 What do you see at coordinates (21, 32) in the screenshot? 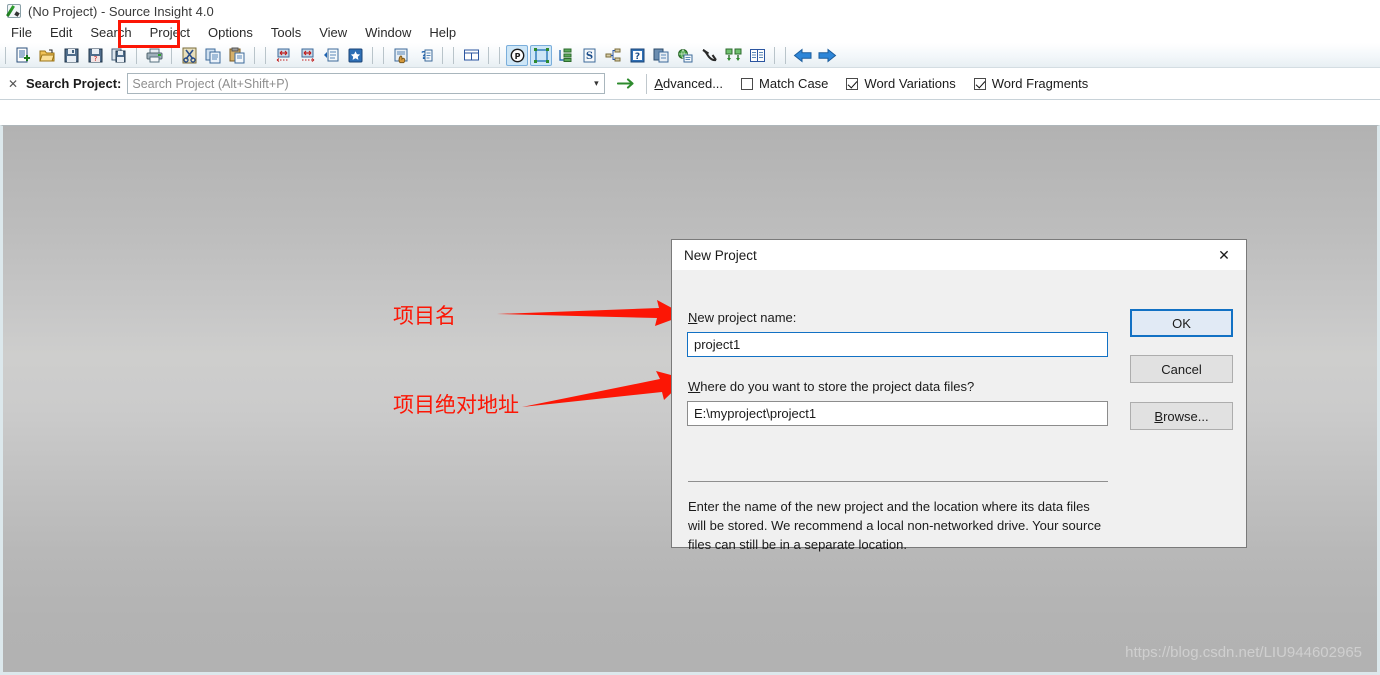
I see `menu-file: File` at bounding box center [21, 32].